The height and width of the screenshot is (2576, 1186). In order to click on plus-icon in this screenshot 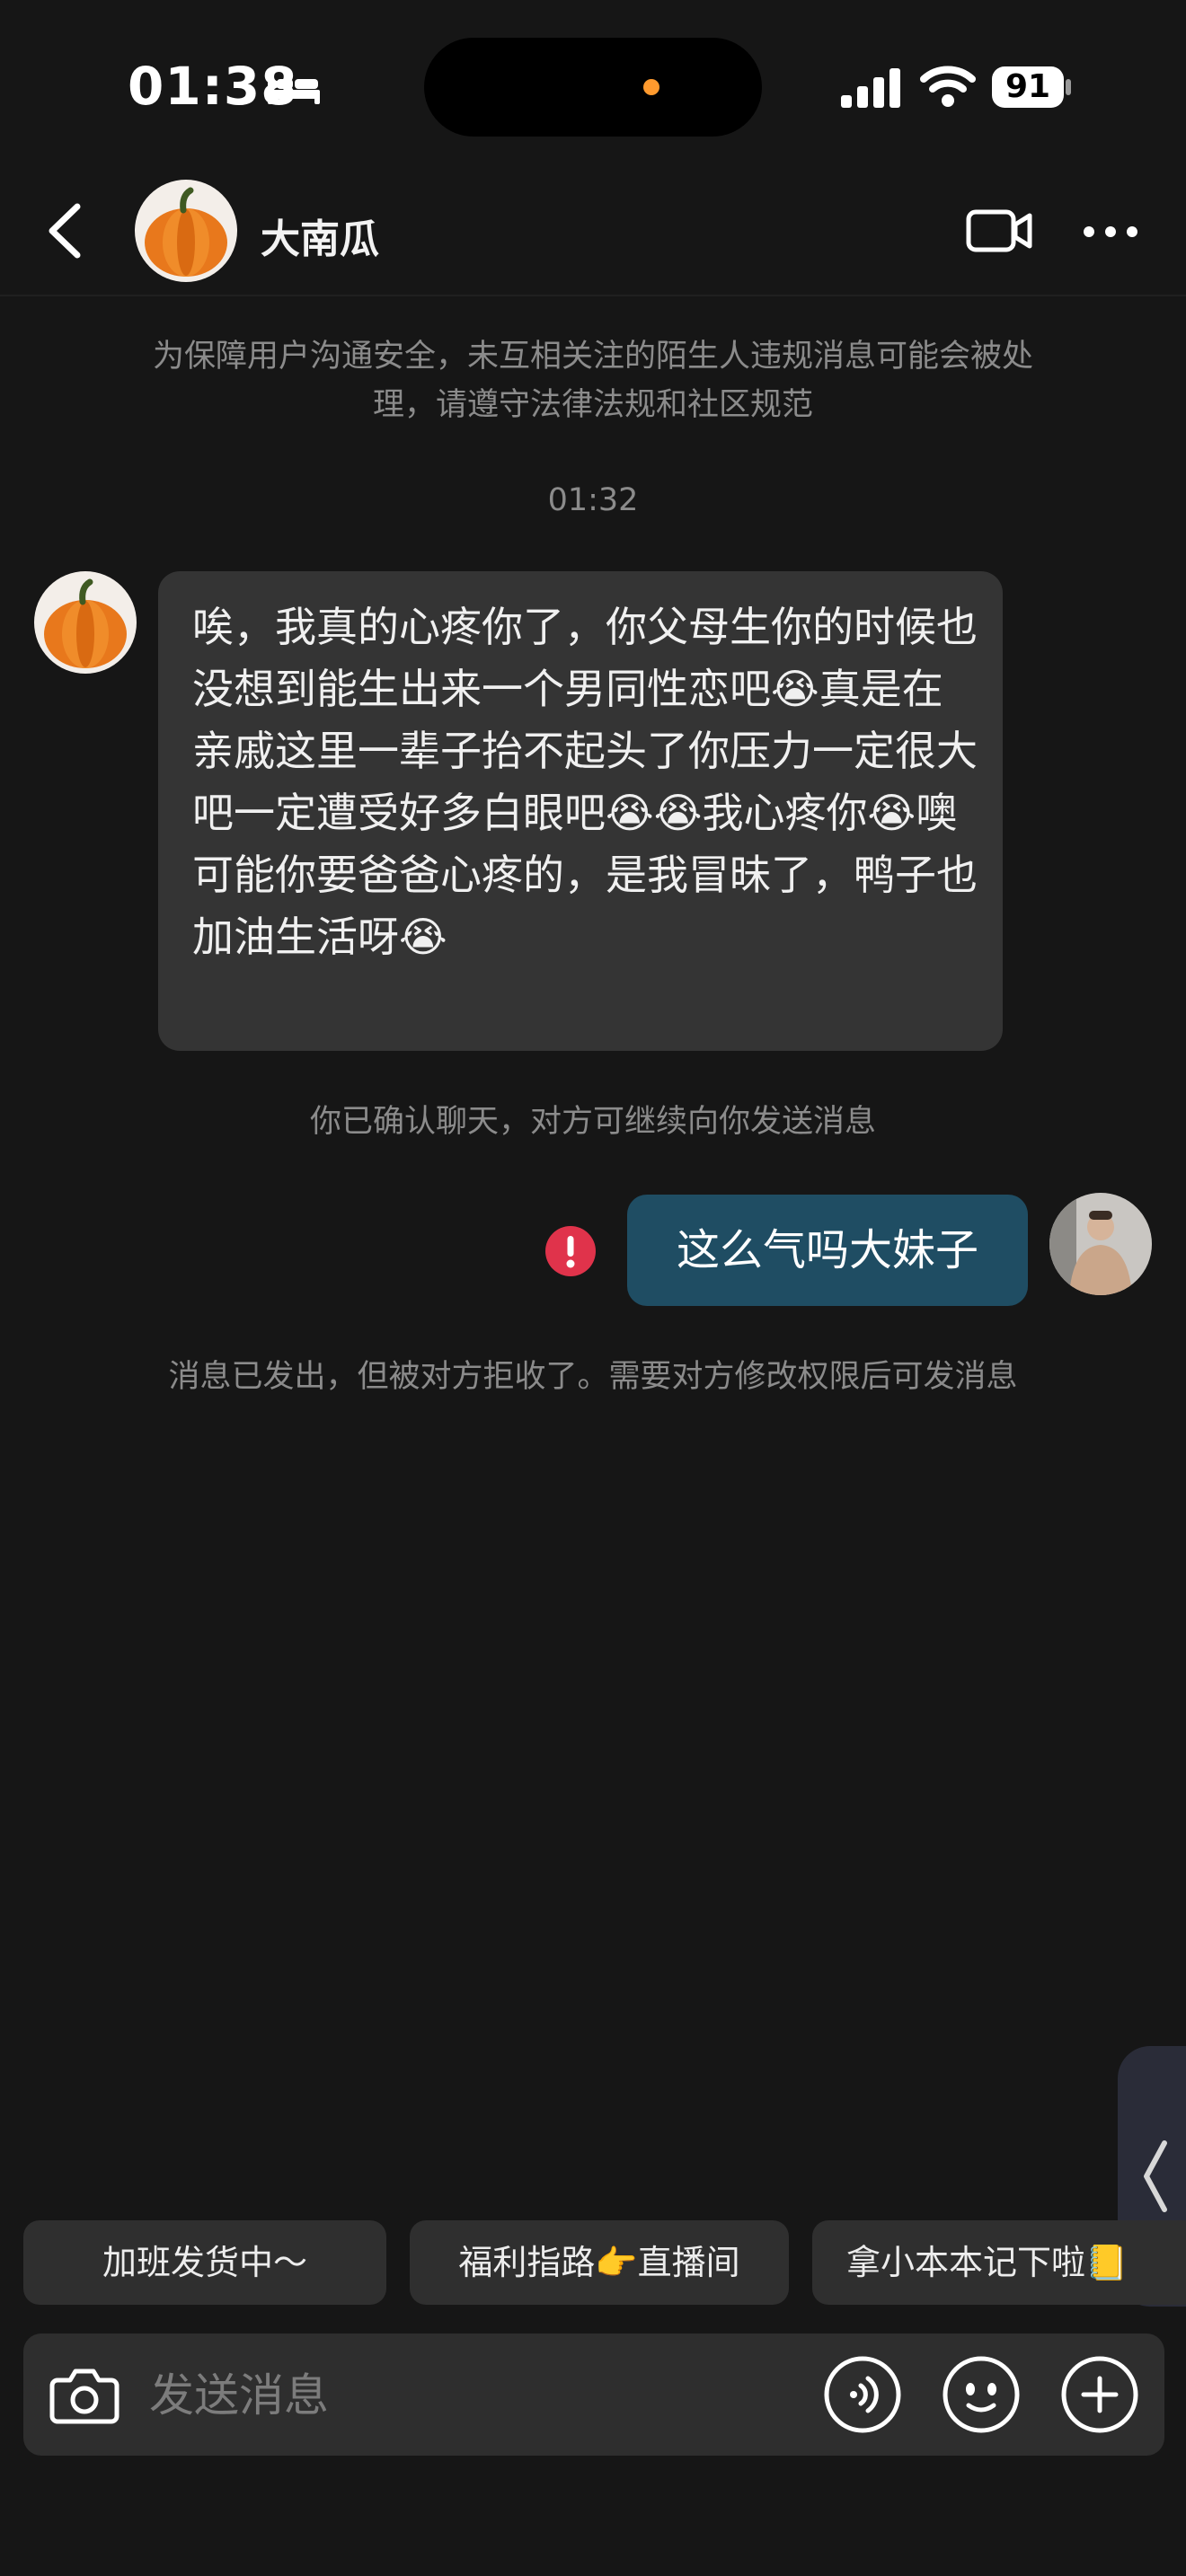, I will do `click(1099, 2394)`.